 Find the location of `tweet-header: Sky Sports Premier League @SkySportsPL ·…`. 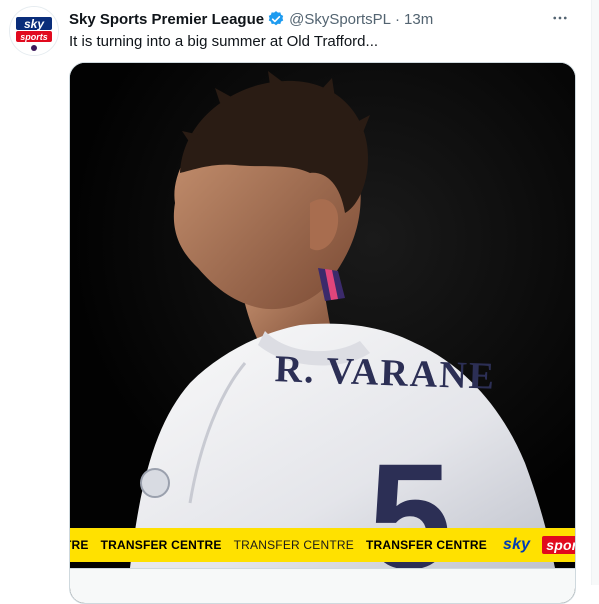

tweet-header: Sky Sports Premier League @SkySportsPL ·… is located at coordinates (251, 19).